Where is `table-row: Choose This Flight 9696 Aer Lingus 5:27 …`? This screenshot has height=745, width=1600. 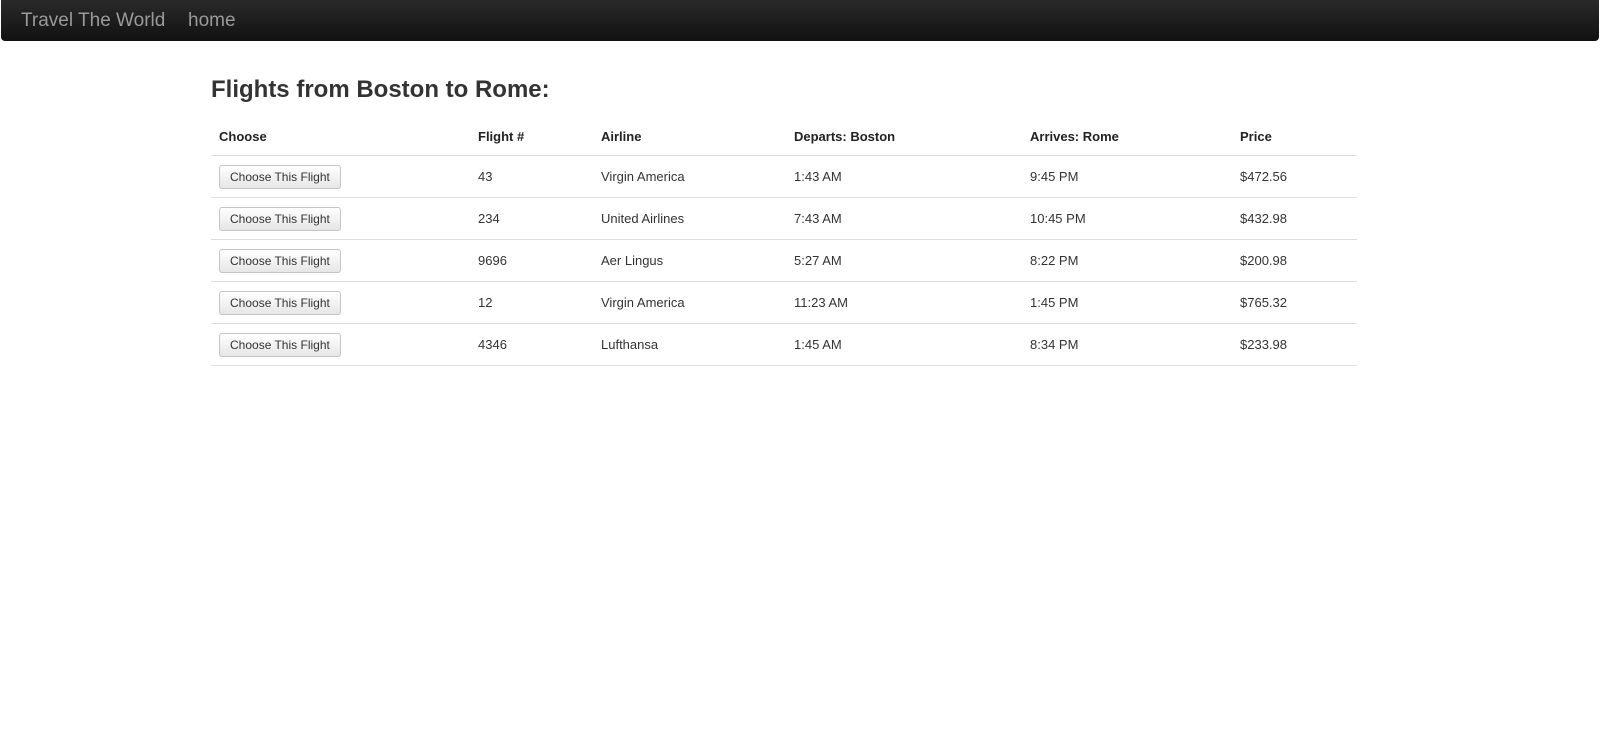
table-row: Choose This Flight 9696 Aer Lingus 5:27 … is located at coordinates (784, 260).